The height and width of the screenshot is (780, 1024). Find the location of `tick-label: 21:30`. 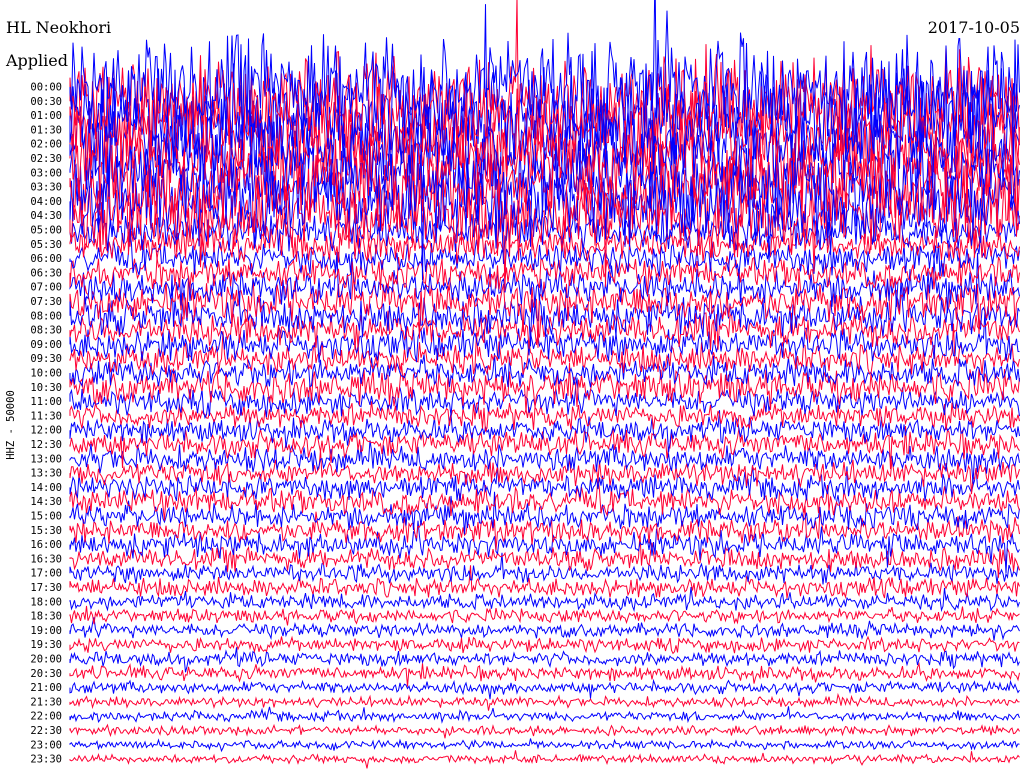

tick-label: 21:30 is located at coordinates (46, 702).